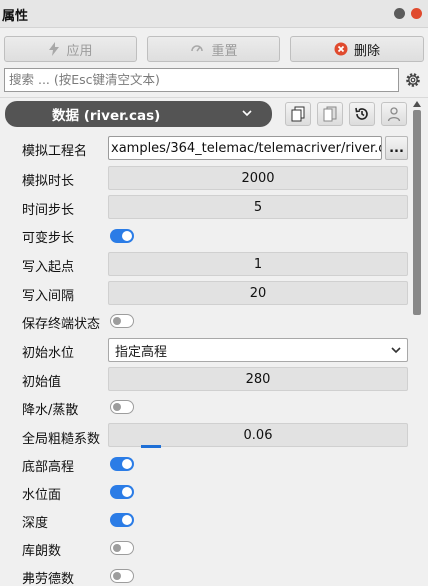  Describe the element at coordinates (122, 576) in the screenshot. I see `froude-toggle` at that location.